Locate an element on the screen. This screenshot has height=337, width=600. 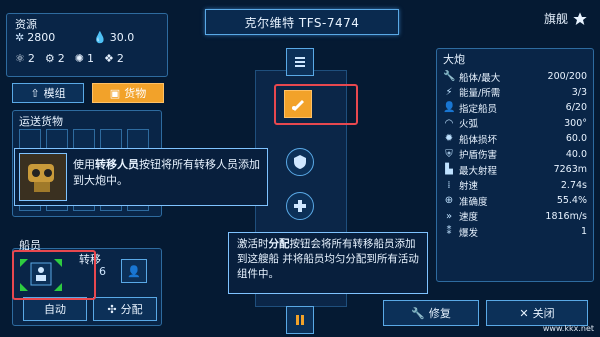
stat-label: 火弧 is located at coordinates (469, 125).